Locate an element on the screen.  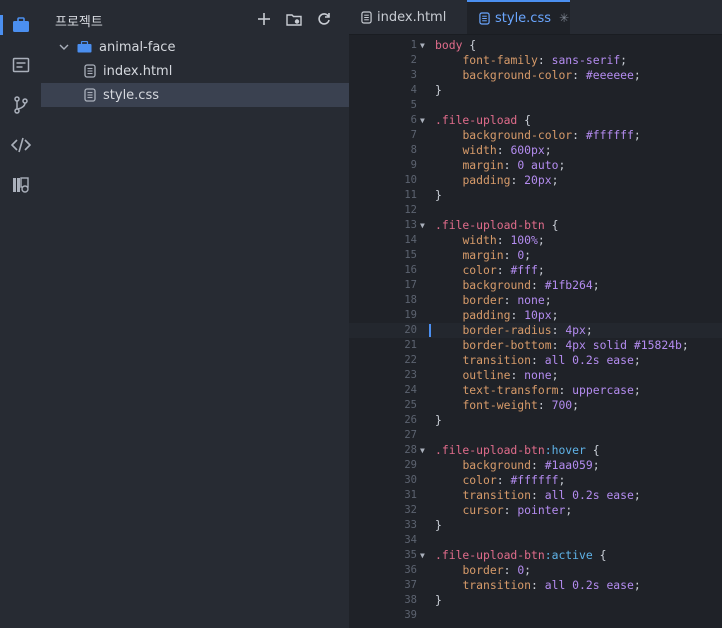
code-line: 29 background: #1aa059; is located at coordinates (535, 465).